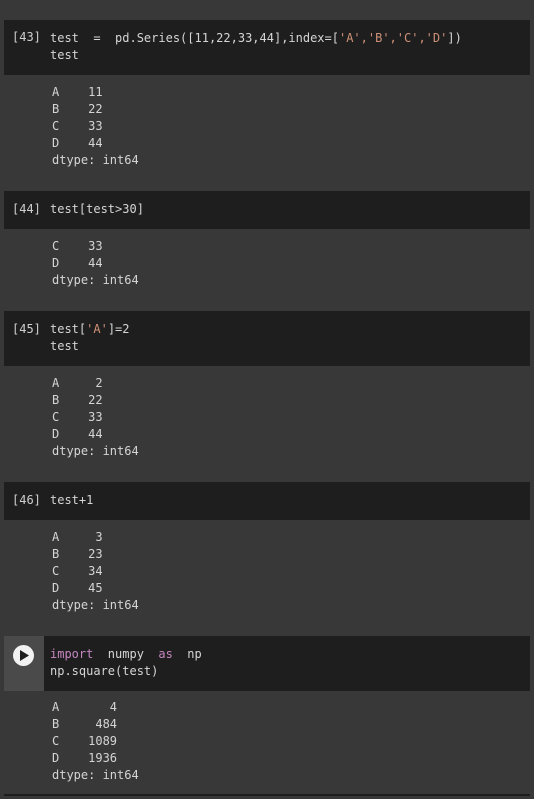  Describe the element at coordinates (267, 795) in the screenshot. I see `bottom-border` at that location.